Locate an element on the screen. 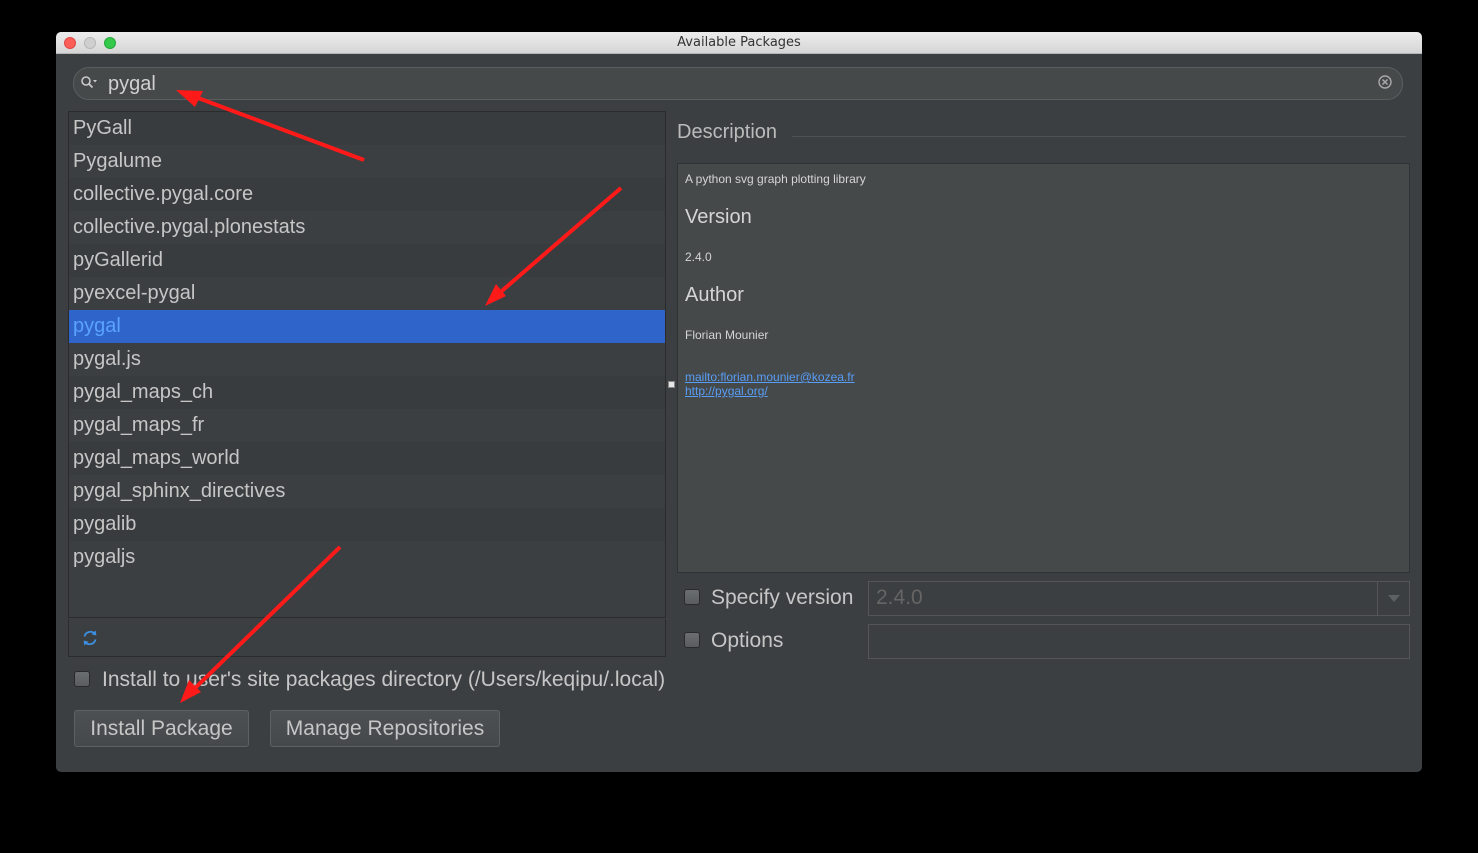 The image size is (1478, 853). homepage-link: http://pygal.org/ is located at coordinates (726, 391).